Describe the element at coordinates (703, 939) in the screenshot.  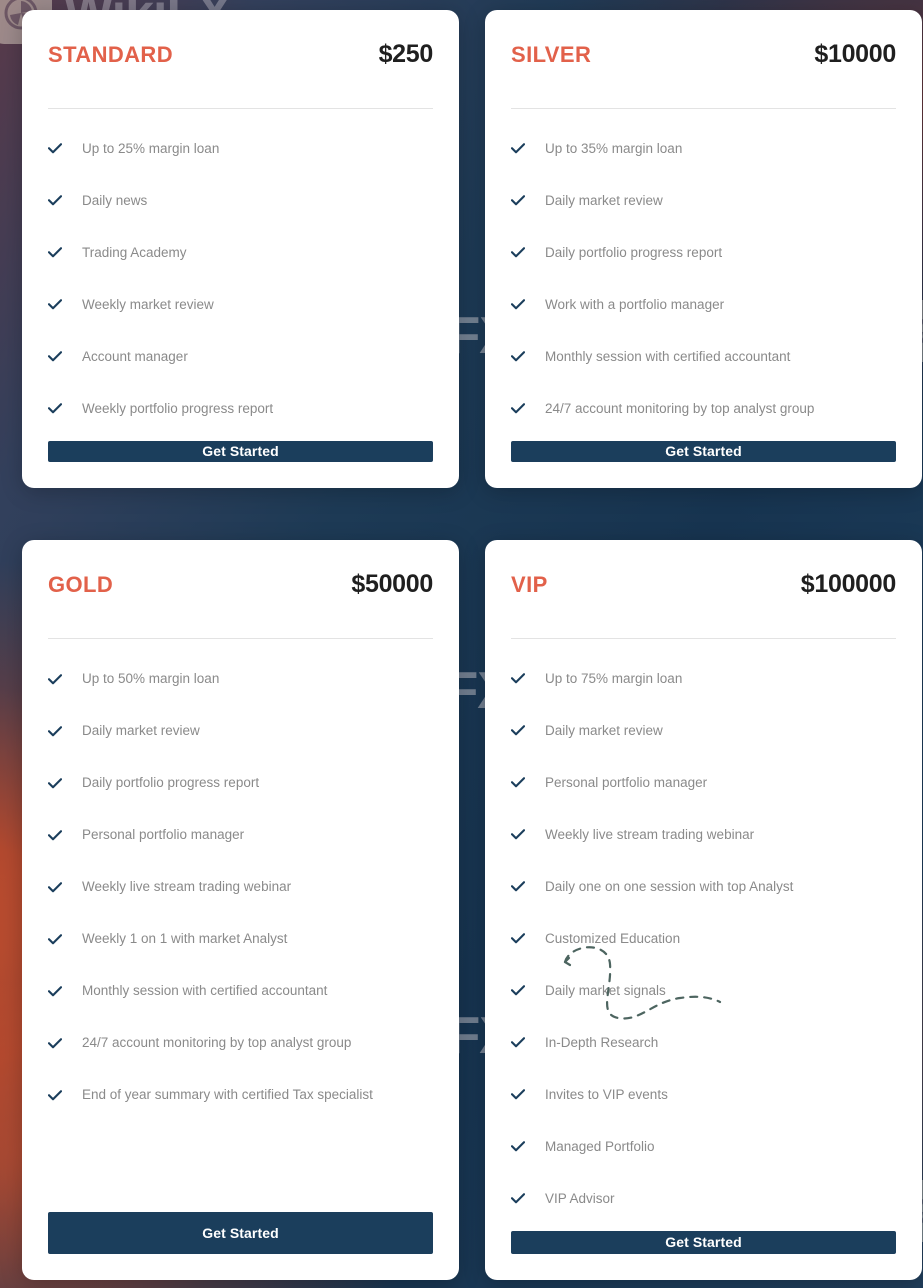
I see `list-item: Customized Education` at that location.